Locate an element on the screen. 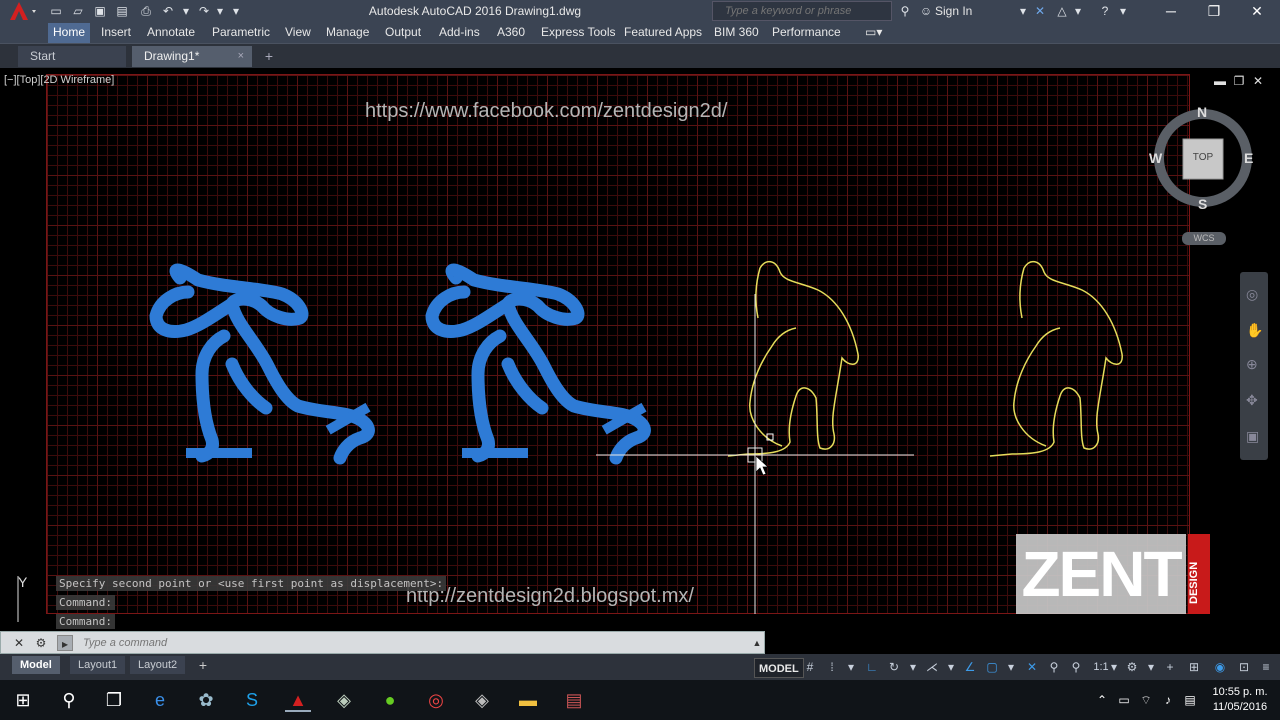 The image size is (1280, 720). annotation-monitor-icon: + is located at coordinates (1170, 667).